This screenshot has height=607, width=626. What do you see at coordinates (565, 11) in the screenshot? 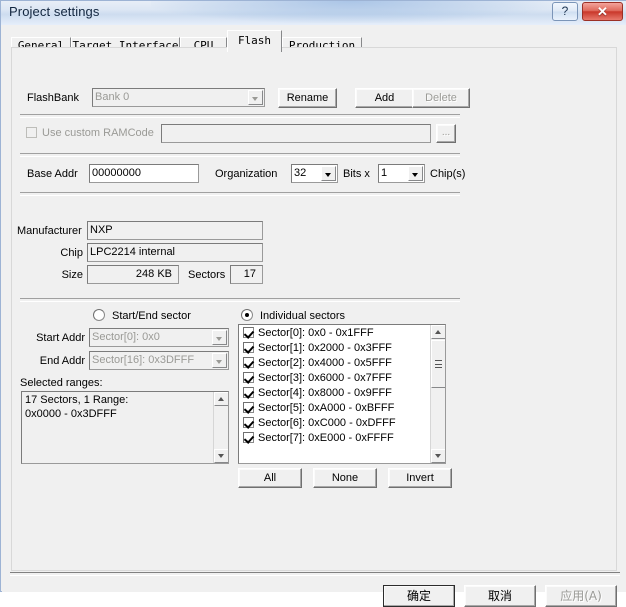
I see `help-button: ?` at bounding box center [565, 11].